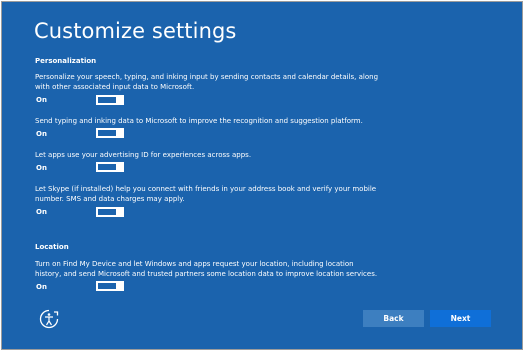 The image size is (524, 351). I want to click on speech-typing-inking-state: On, so click(41, 100).